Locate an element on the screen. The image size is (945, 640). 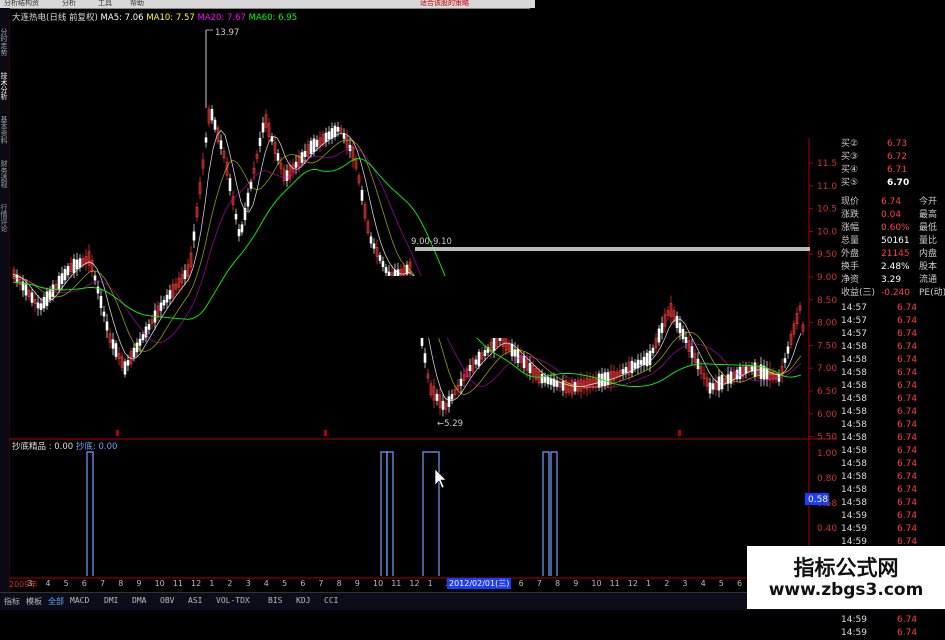
stat-row-cell: 收益(三) is located at coordinates (858, 293).